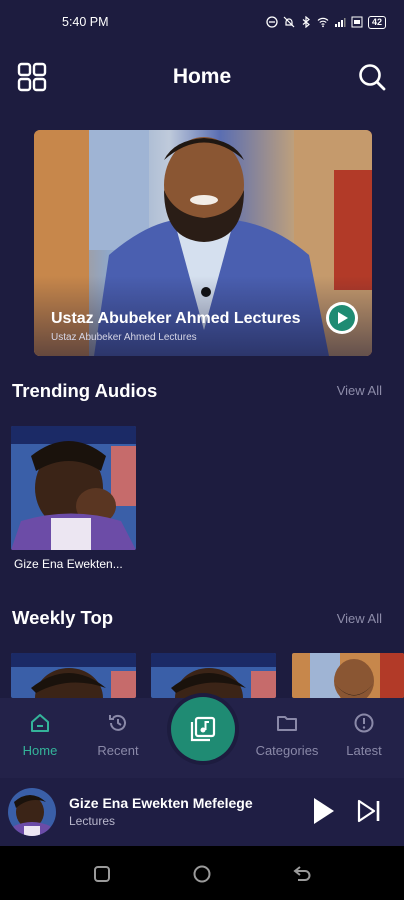 Image resolution: width=404 pixels, height=900 pixels. Describe the element at coordinates (118, 735) in the screenshot. I see `nav-item-recent: Recent` at that location.